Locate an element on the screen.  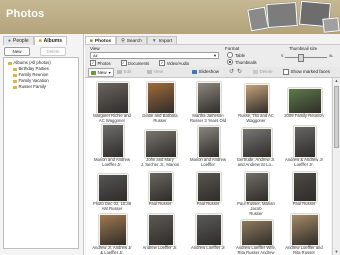
photo-thumbnail-cell: Marion and Andrew Loeffler Jr. is located at coordinates (112, 146).